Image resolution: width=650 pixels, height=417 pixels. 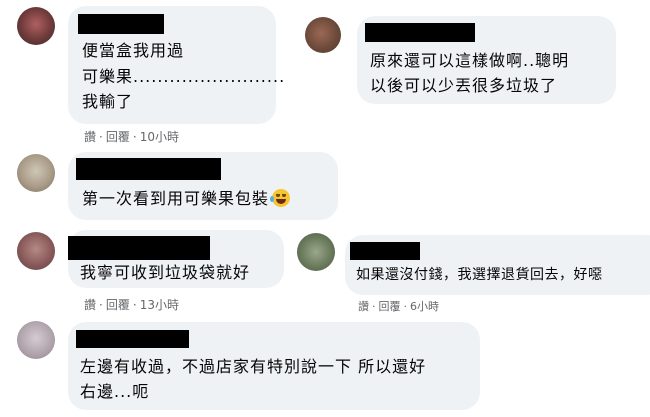 What do you see at coordinates (115, 391) in the screenshot?
I see `comment-text-line: 右邊...呃` at bounding box center [115, 391].